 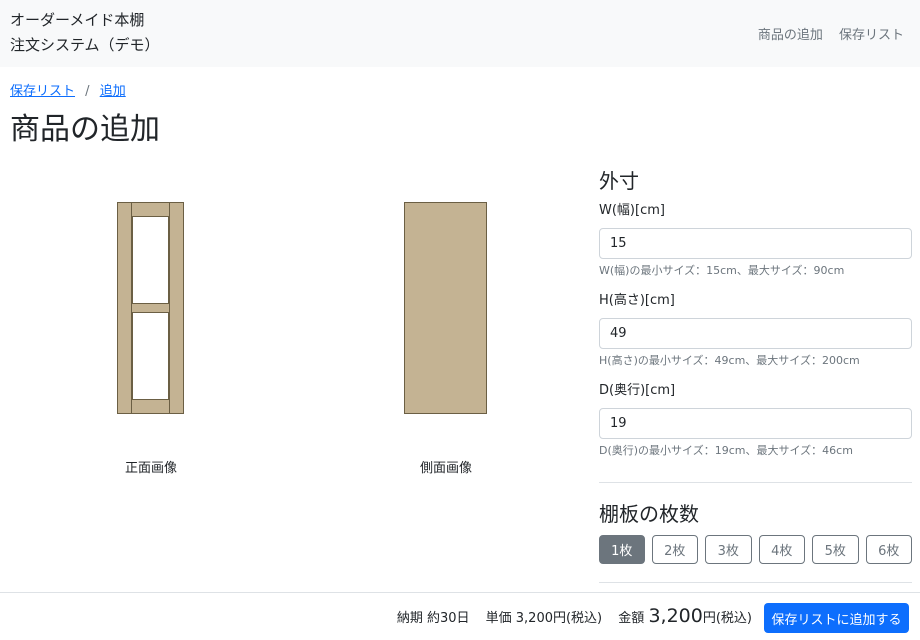 I want to click on front-opening-lower, so click(x=150, y=356).